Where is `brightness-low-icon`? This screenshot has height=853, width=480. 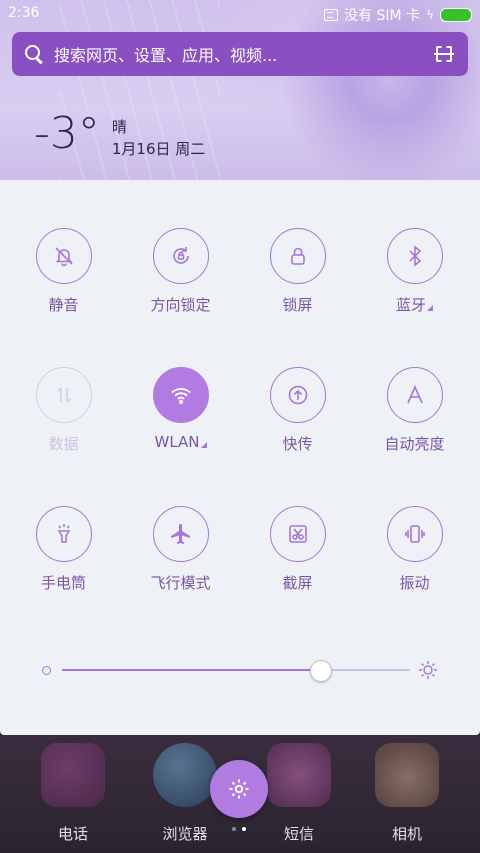
brightness-low-icon is located at coordinates (46, 670).